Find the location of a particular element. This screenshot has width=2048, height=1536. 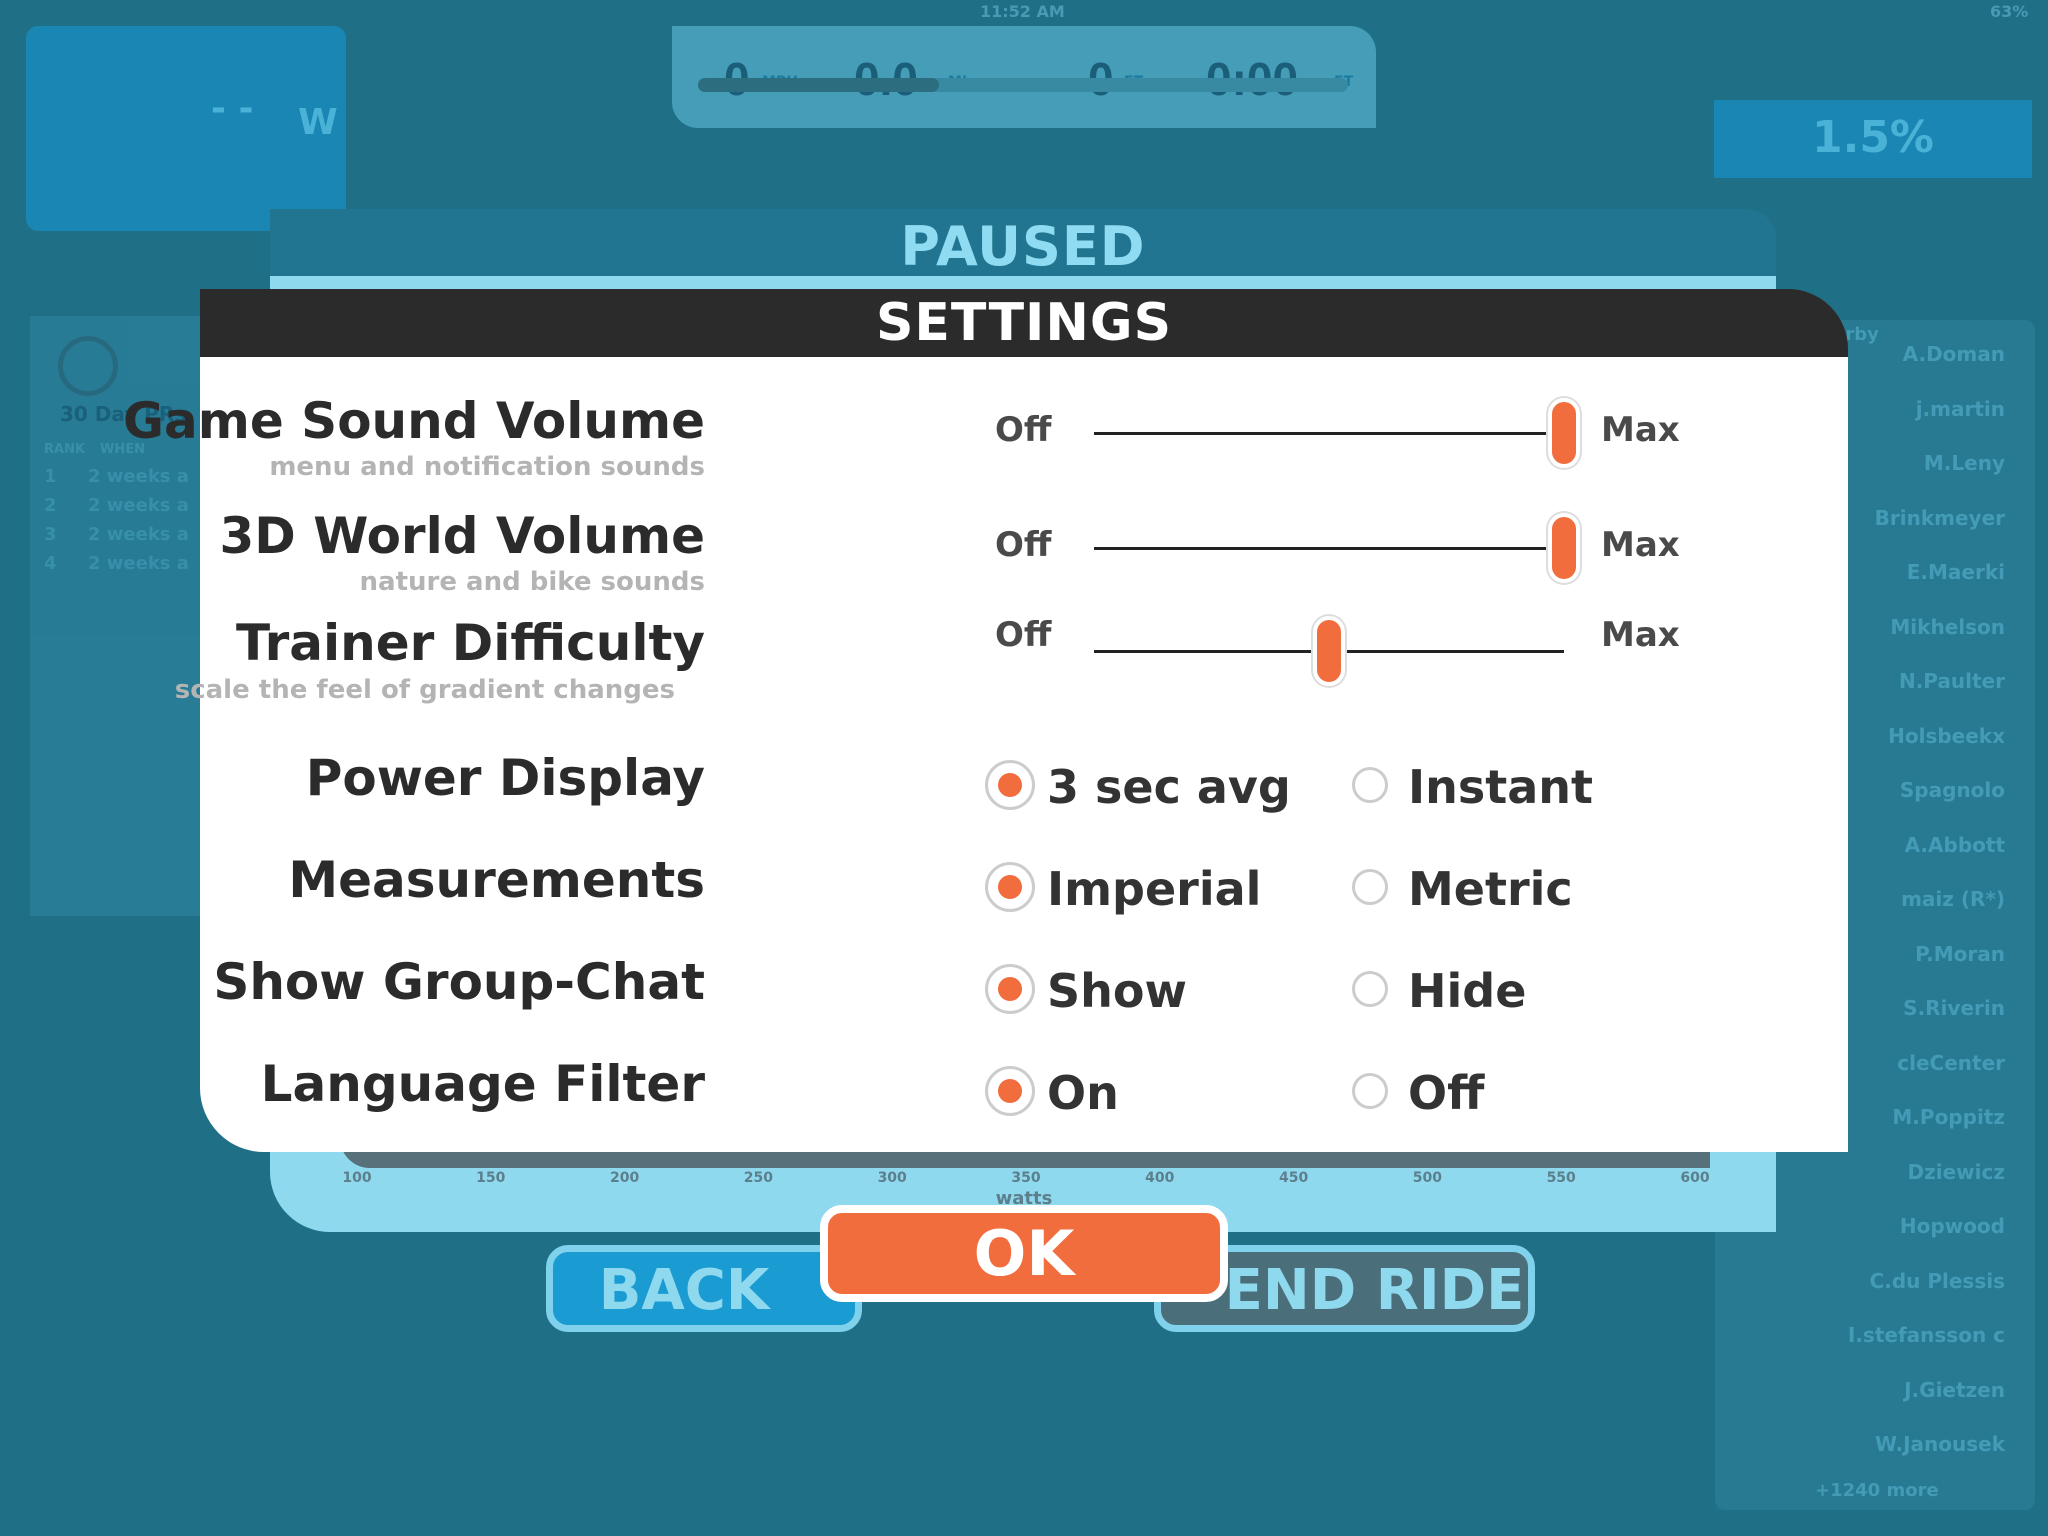

rider-name: A.Doman is located at coordinates (1954, 354).